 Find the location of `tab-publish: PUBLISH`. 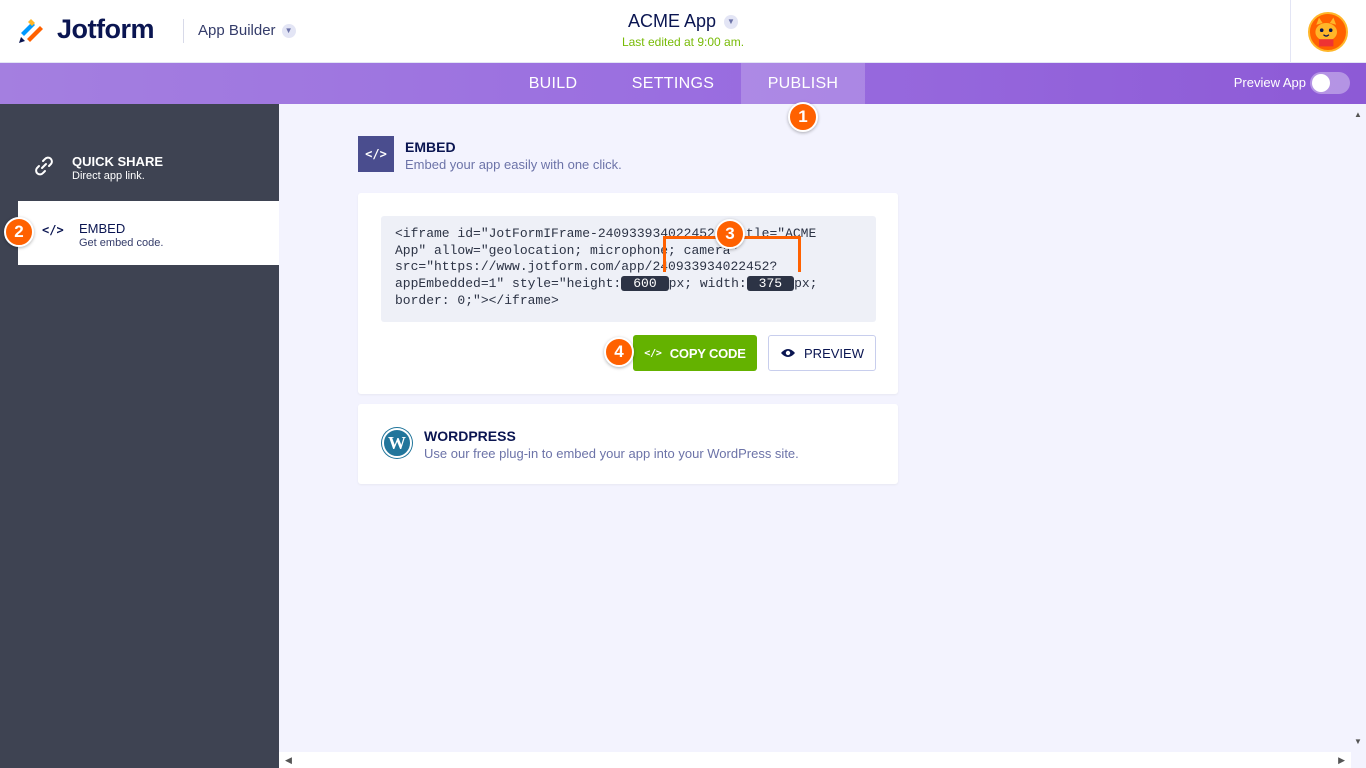

tab-publish: PUBLISH is located at coordinates (803, 83).